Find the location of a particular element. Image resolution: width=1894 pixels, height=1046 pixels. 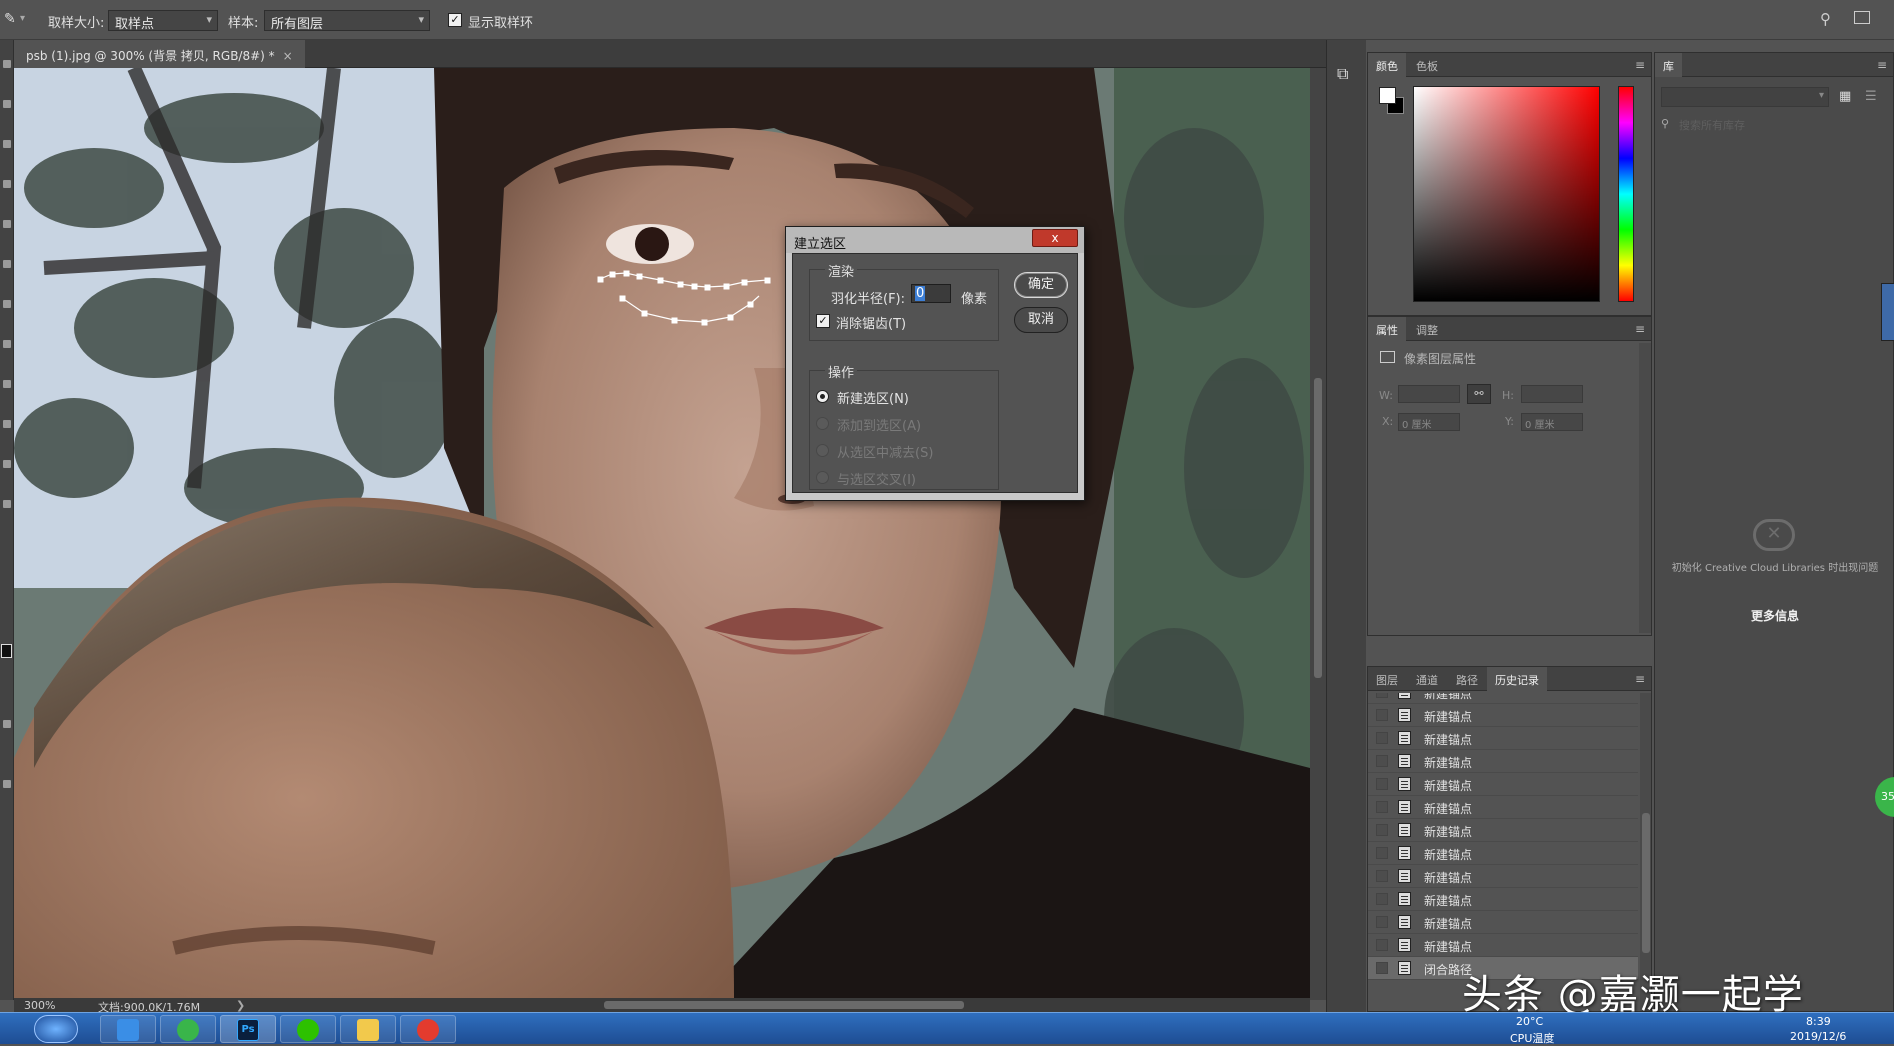

show-ring-checkbox: ✓ is located at coordinates (455, 20).